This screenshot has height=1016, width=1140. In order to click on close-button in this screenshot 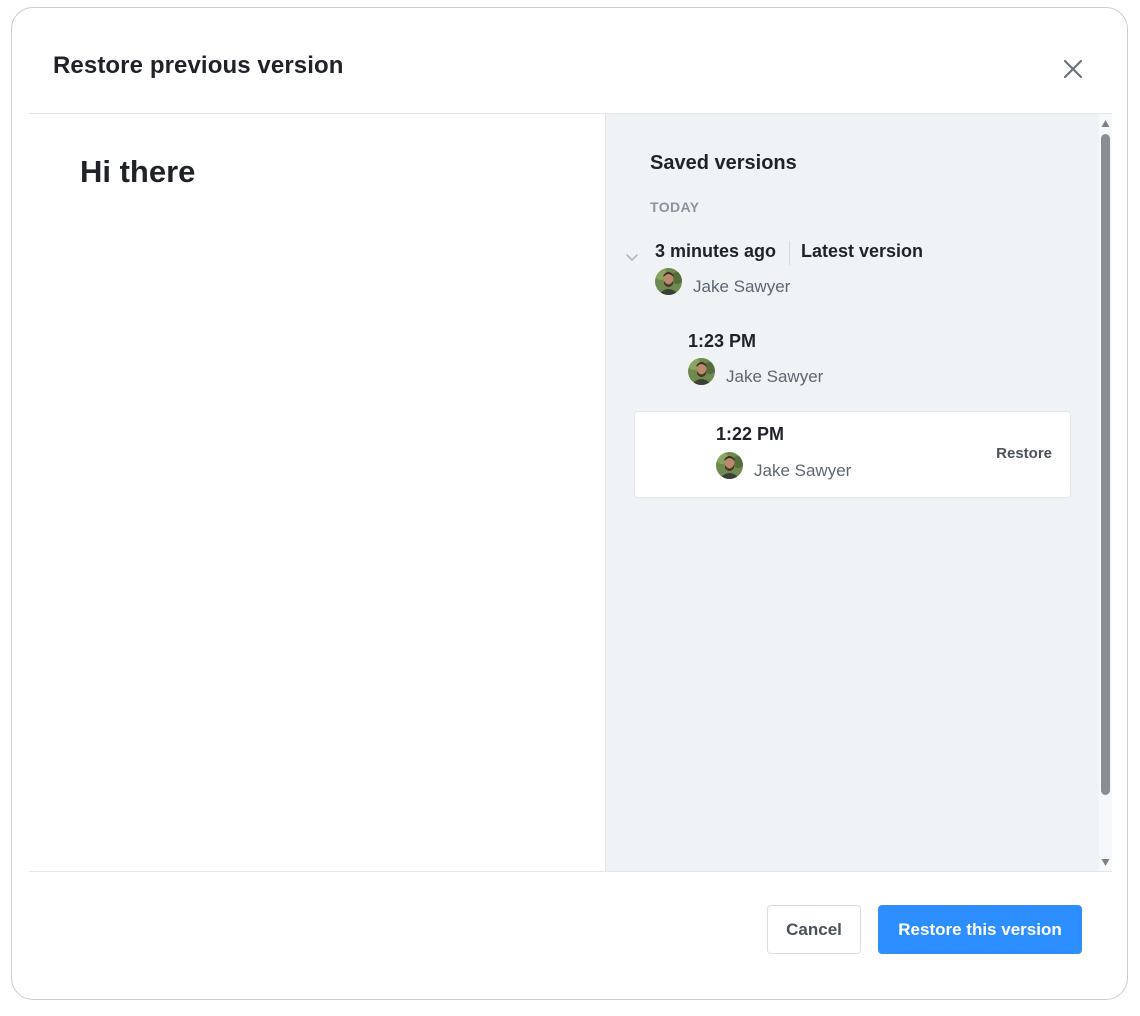, I will do `click(1073, 69)`.